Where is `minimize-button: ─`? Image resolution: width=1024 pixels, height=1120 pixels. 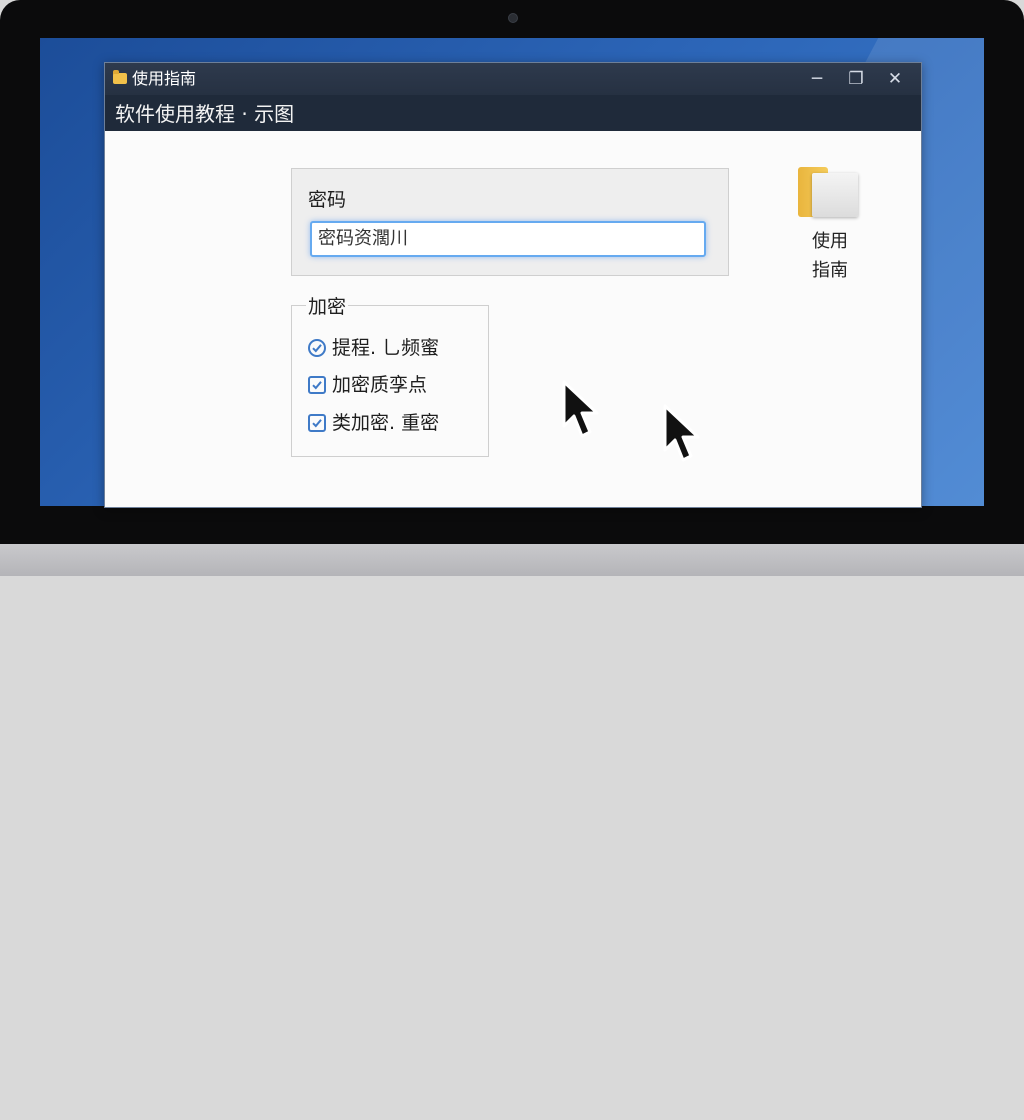
minimize-button: ─ is located at coordinates (817, 79).